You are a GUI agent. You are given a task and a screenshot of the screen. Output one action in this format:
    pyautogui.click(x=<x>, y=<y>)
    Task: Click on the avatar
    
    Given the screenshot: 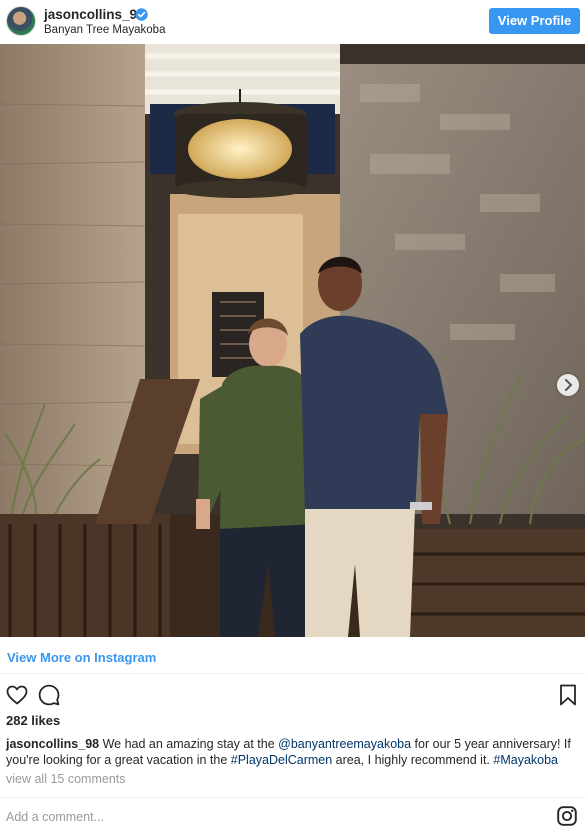 What is the action you would take?
    pyautogui.click(x=21, y=21)
    